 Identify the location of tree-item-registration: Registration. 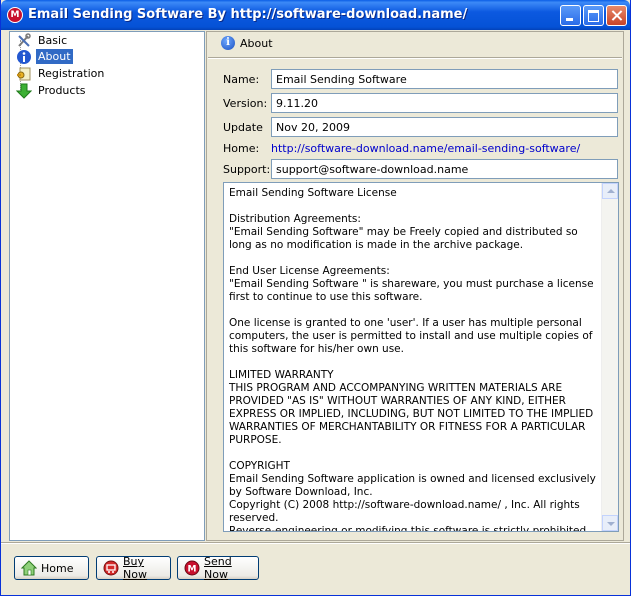
(61, 73).